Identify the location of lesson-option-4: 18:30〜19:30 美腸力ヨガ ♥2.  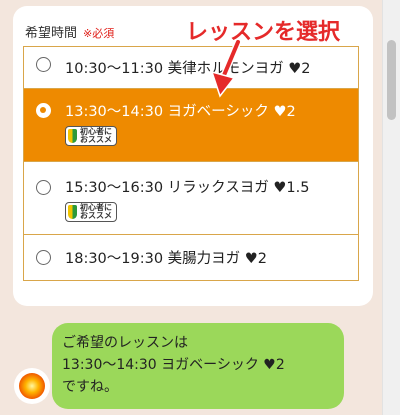
(191, 257).